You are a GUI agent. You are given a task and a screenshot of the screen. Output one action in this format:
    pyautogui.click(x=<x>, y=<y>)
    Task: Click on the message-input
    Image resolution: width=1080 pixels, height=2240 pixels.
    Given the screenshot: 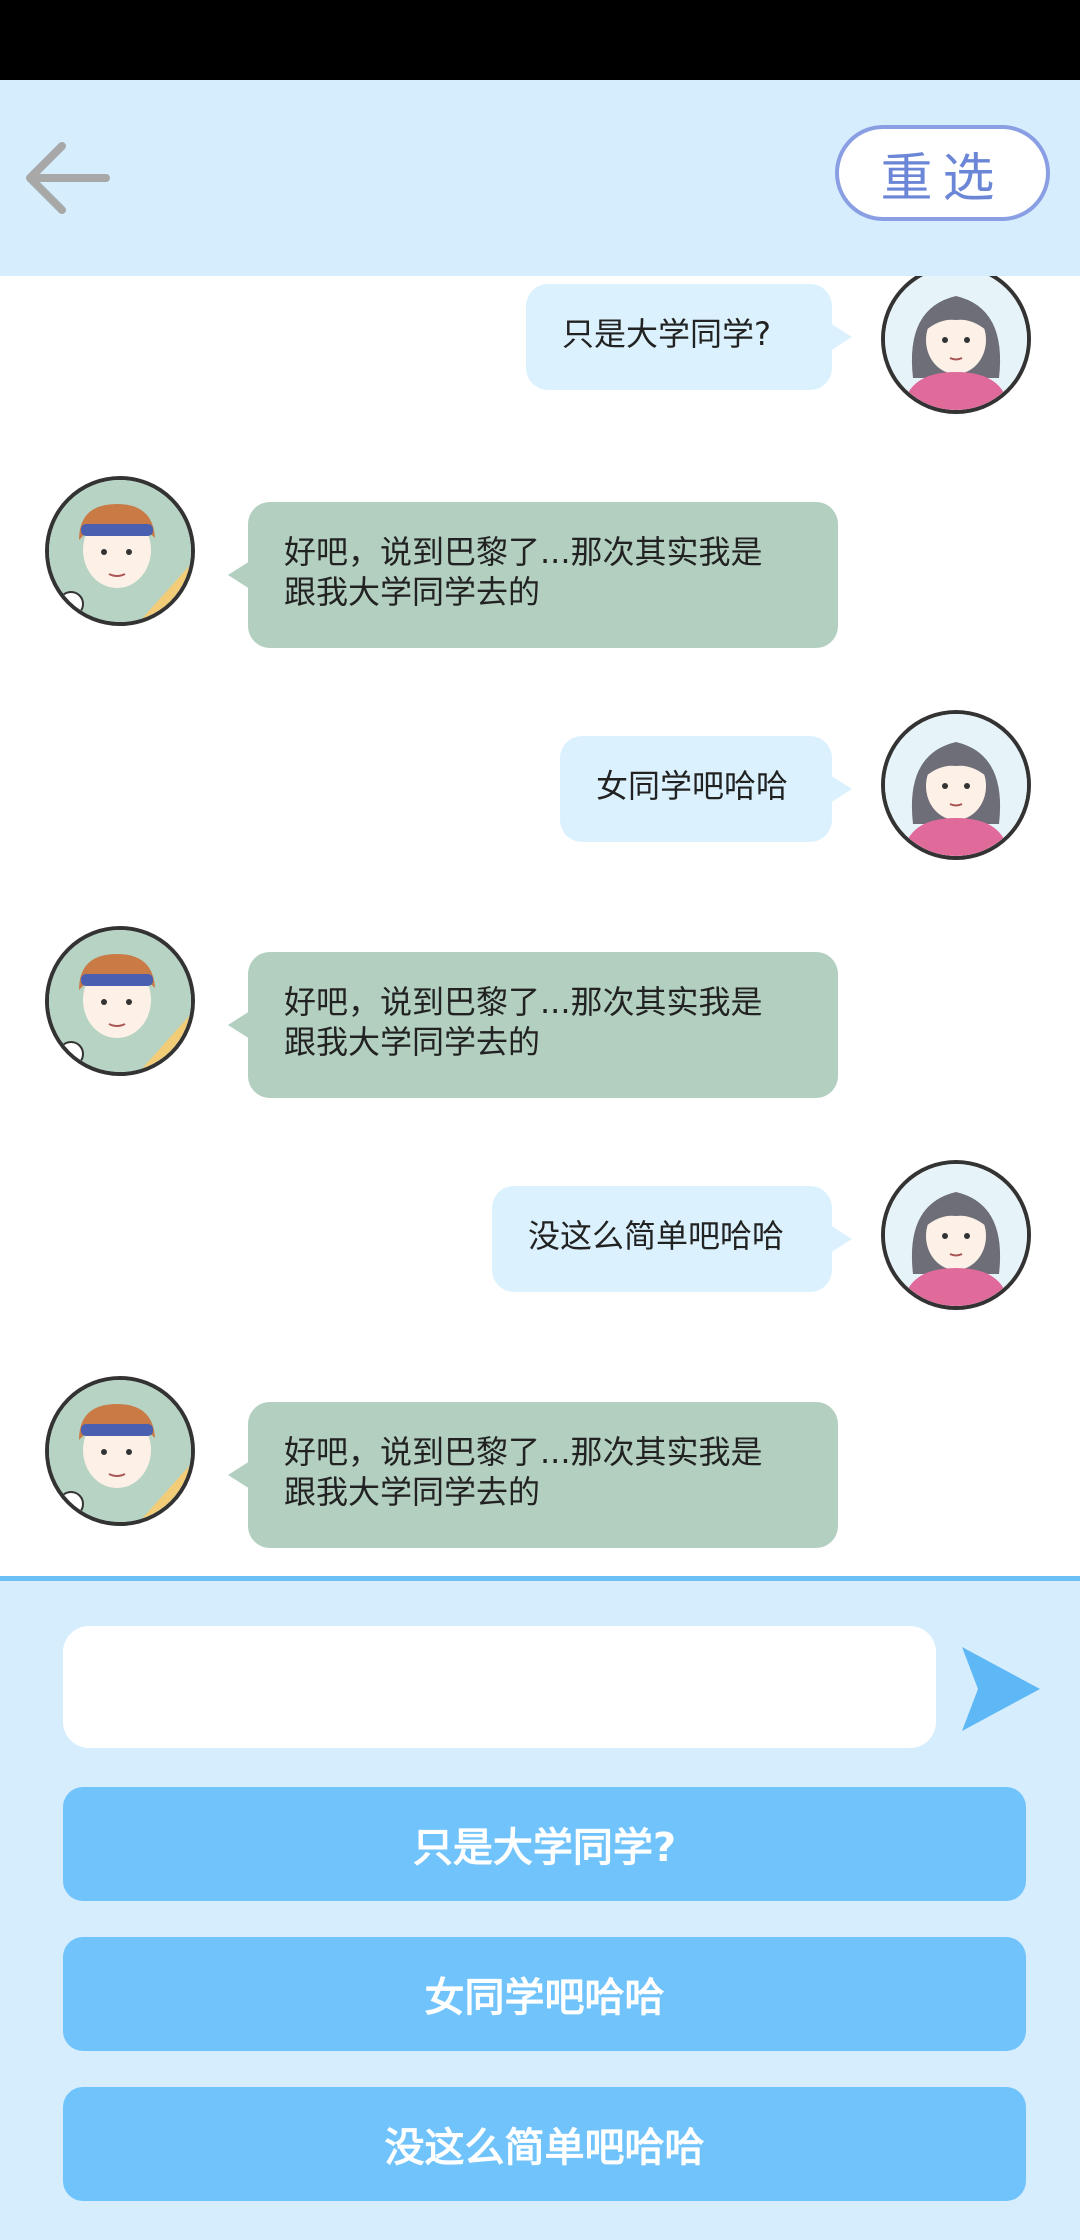 What is the action you would take?
    pyautogui.click(x=499, y=1687)
    